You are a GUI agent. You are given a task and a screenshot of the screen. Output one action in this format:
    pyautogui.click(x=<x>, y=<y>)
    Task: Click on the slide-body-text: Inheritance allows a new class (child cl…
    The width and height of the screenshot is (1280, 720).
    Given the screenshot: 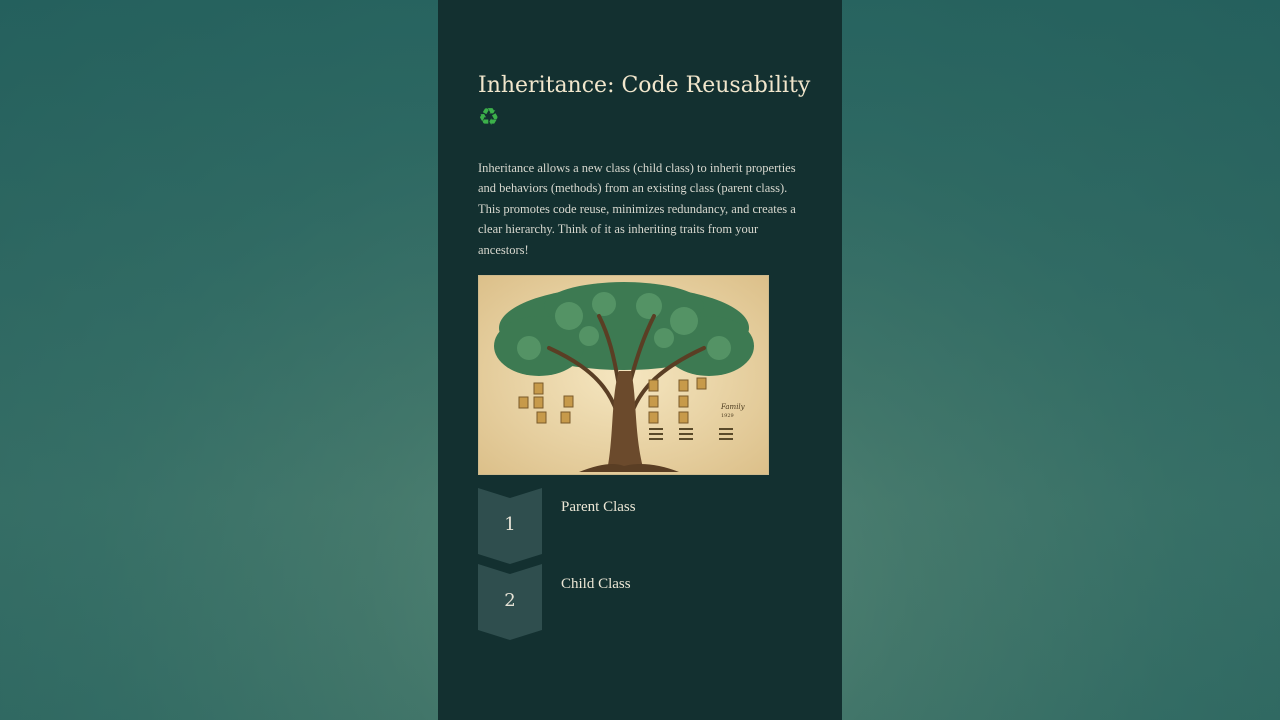 What is the action you would take?
    pyautogui.click(x=637, y=209)
    